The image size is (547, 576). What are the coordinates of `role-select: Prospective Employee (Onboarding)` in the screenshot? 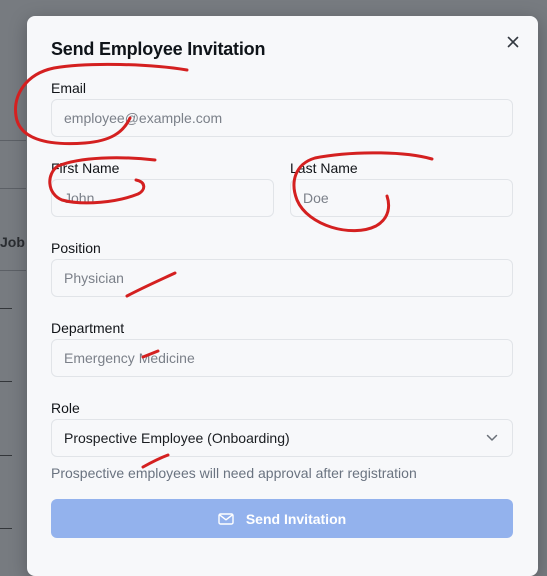 It's located at (282, 438).